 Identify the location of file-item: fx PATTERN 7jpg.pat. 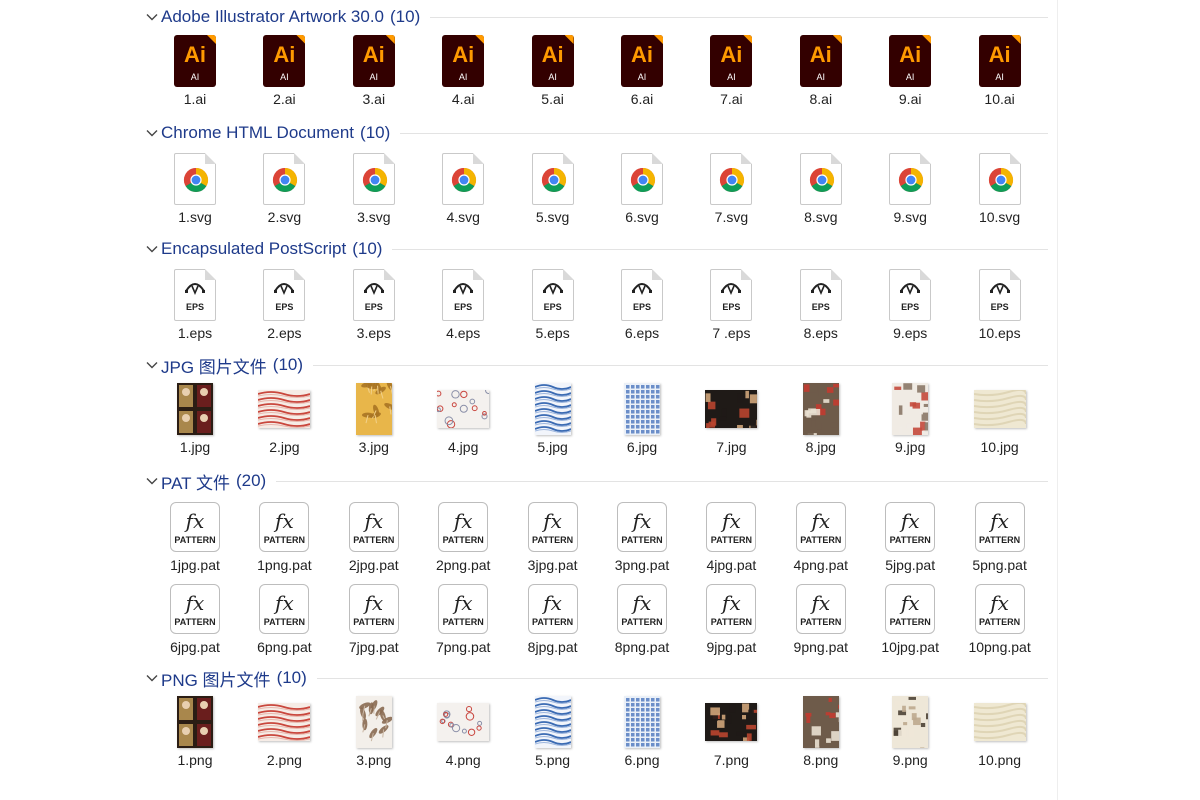
(374, 620).